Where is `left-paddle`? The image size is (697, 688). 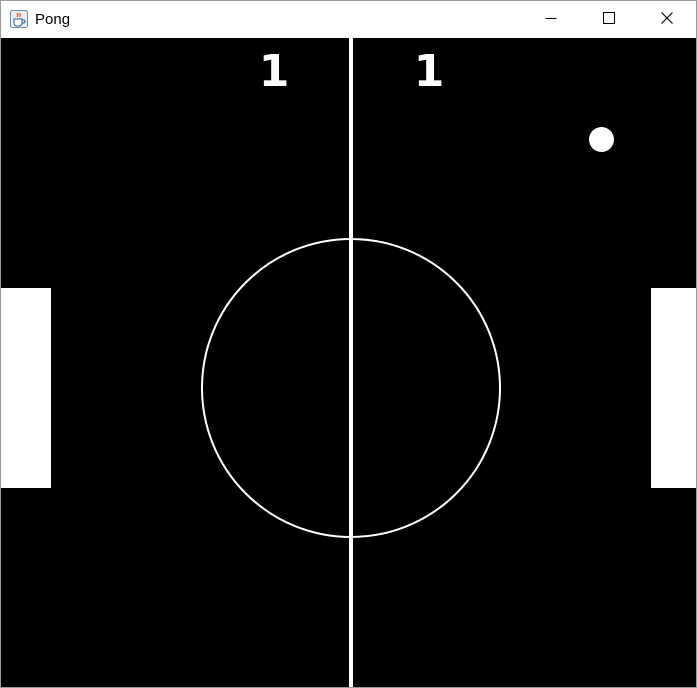
left-paddle is located at coordinates (26, 388).